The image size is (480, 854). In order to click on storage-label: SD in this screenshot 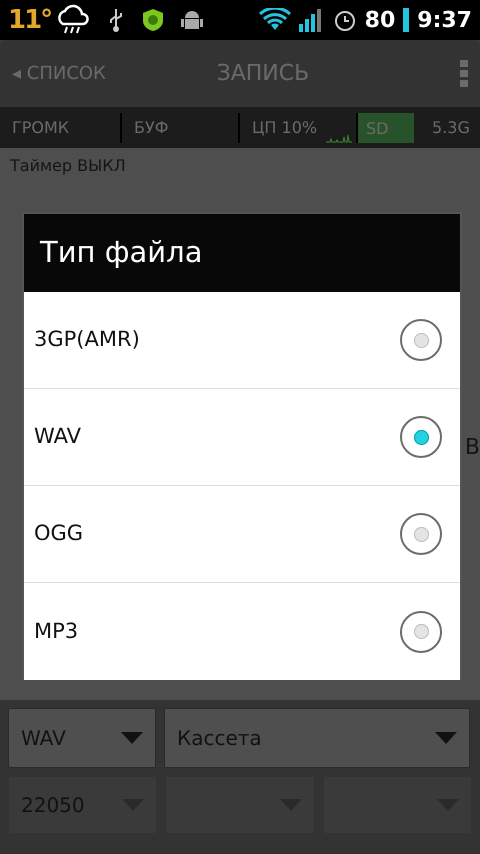, I will do `click(377, 129)`.